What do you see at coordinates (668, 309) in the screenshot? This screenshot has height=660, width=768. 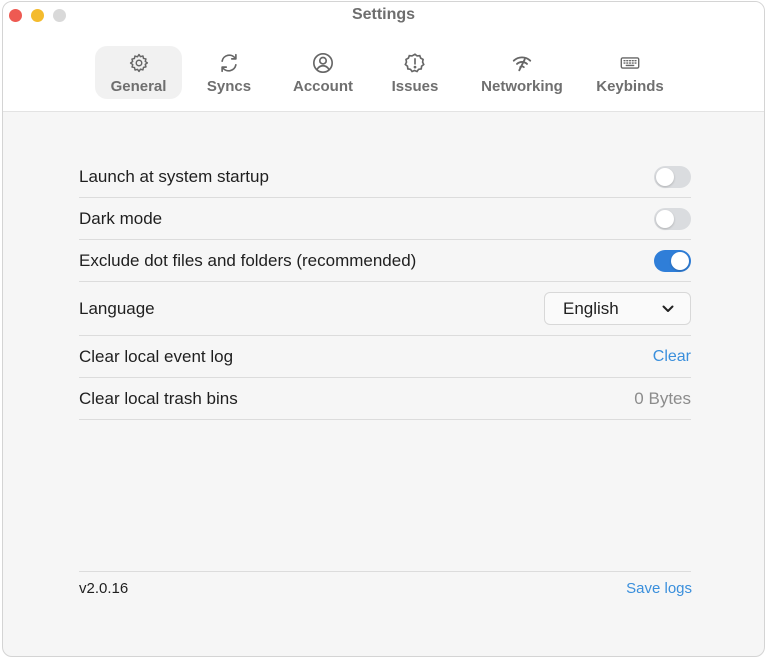 I see `chevron-down-icon` at bounding box center [668, 309].